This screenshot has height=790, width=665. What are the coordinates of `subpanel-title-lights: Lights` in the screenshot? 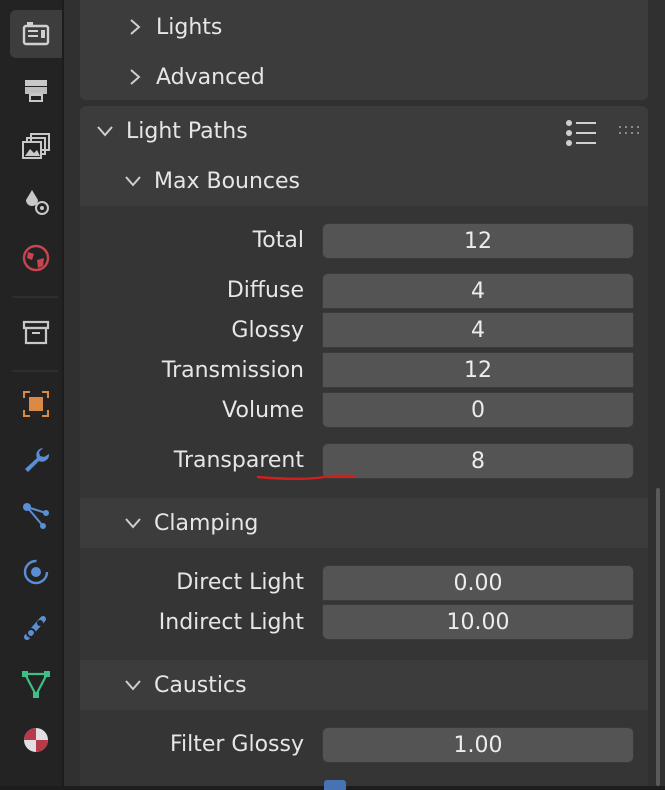 It's located at (189, 27).